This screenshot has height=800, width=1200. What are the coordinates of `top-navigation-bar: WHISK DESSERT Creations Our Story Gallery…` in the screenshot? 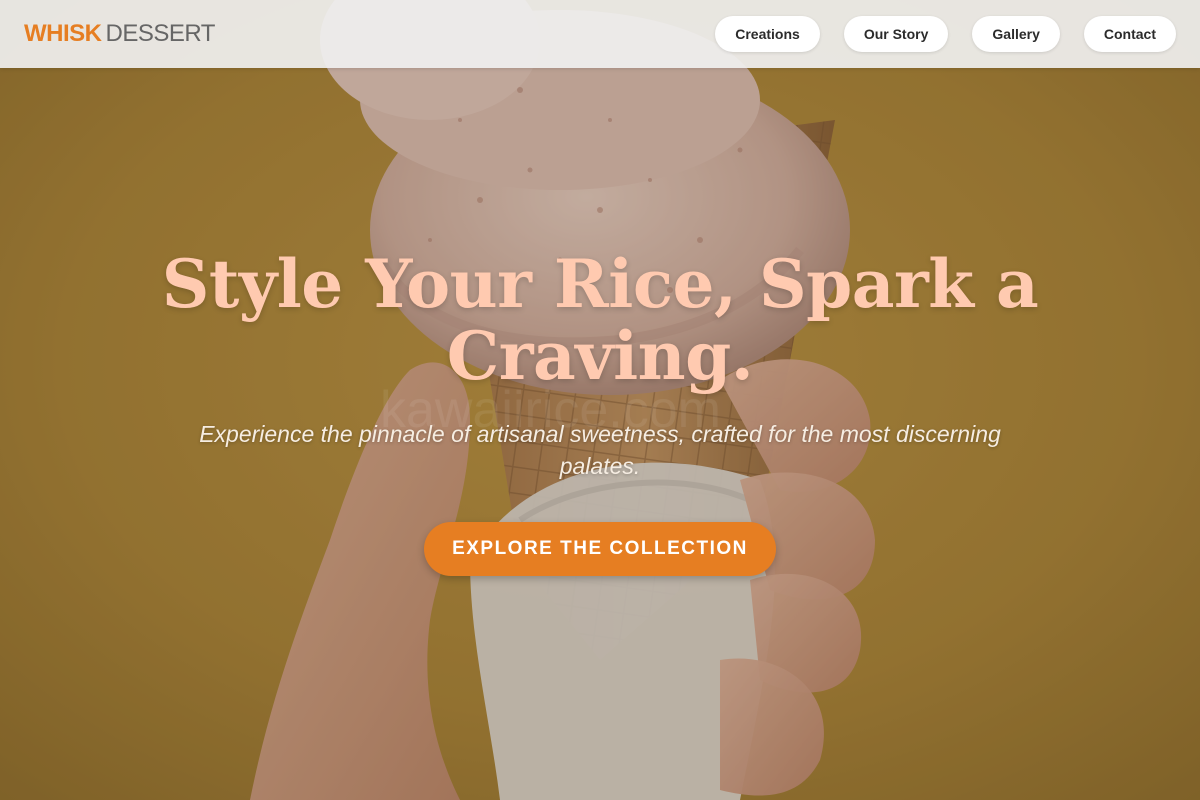 It's located at (600, 34).